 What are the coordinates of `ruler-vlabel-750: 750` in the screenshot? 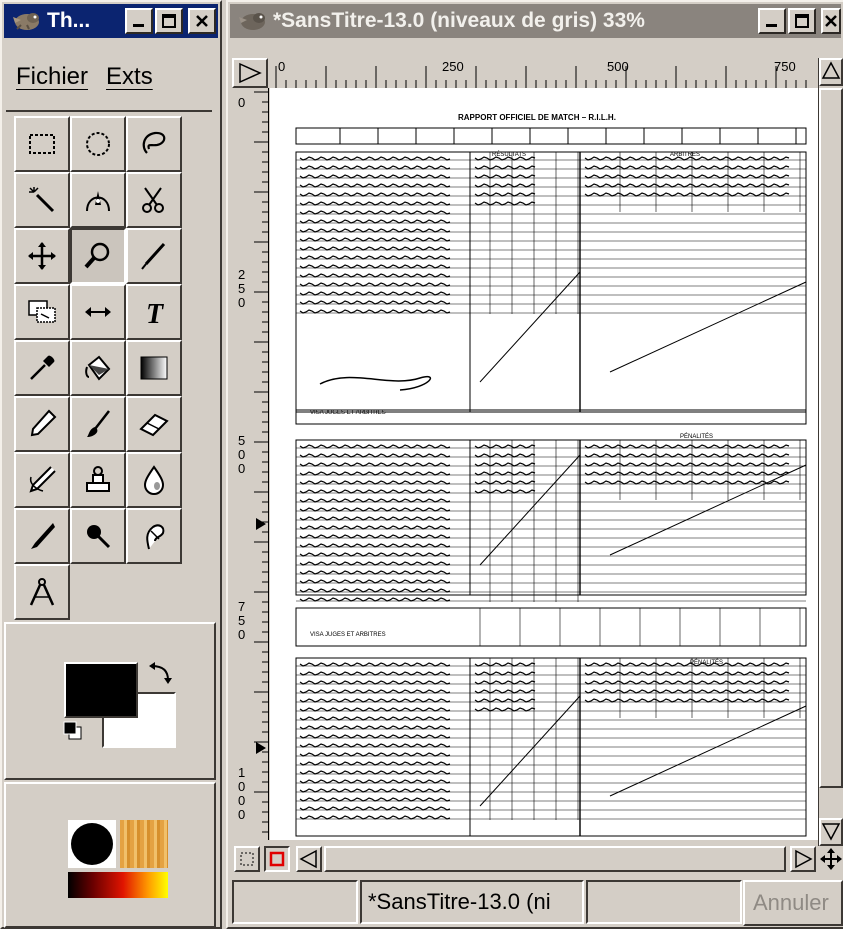 It's located at (242, 620).